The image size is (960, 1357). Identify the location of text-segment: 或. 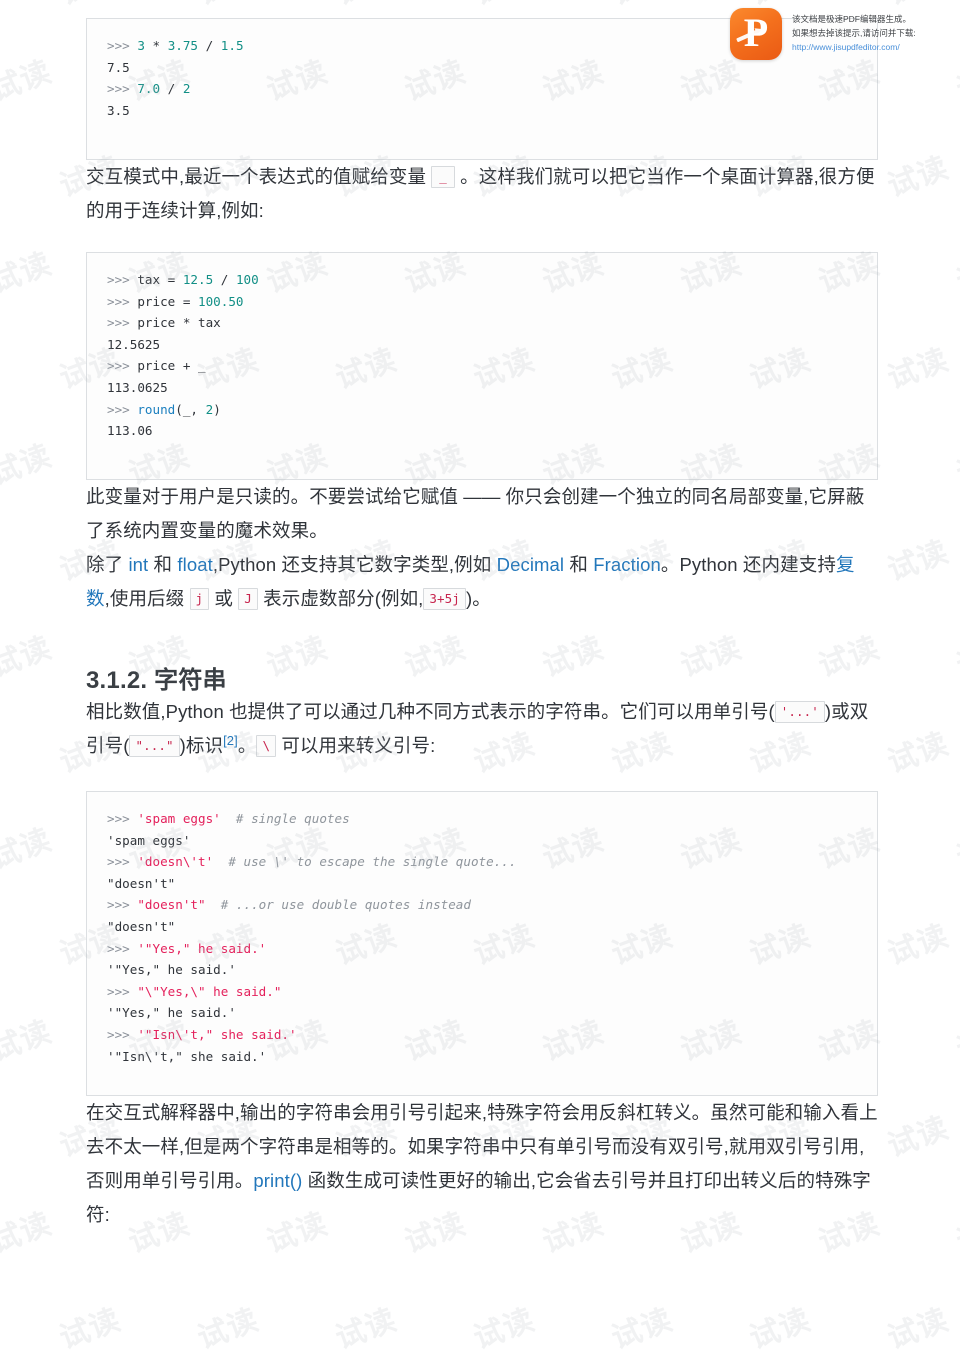
(224, 598).